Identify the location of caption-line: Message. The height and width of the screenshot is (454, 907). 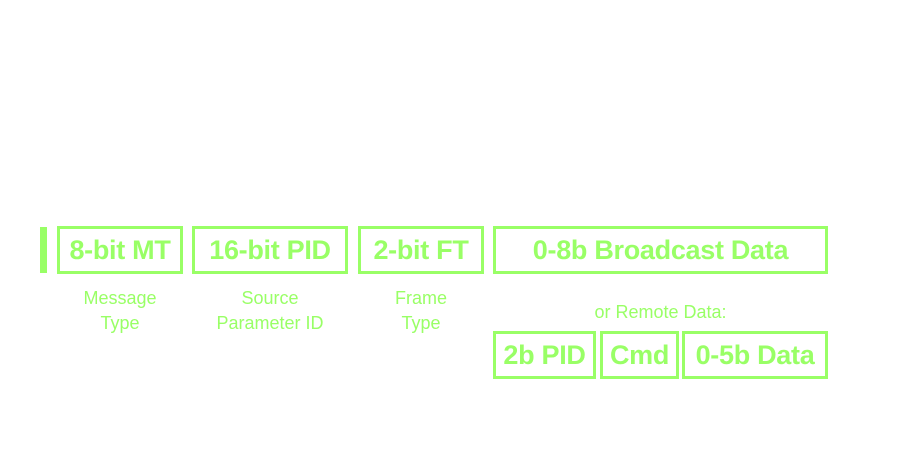
(120, 298).